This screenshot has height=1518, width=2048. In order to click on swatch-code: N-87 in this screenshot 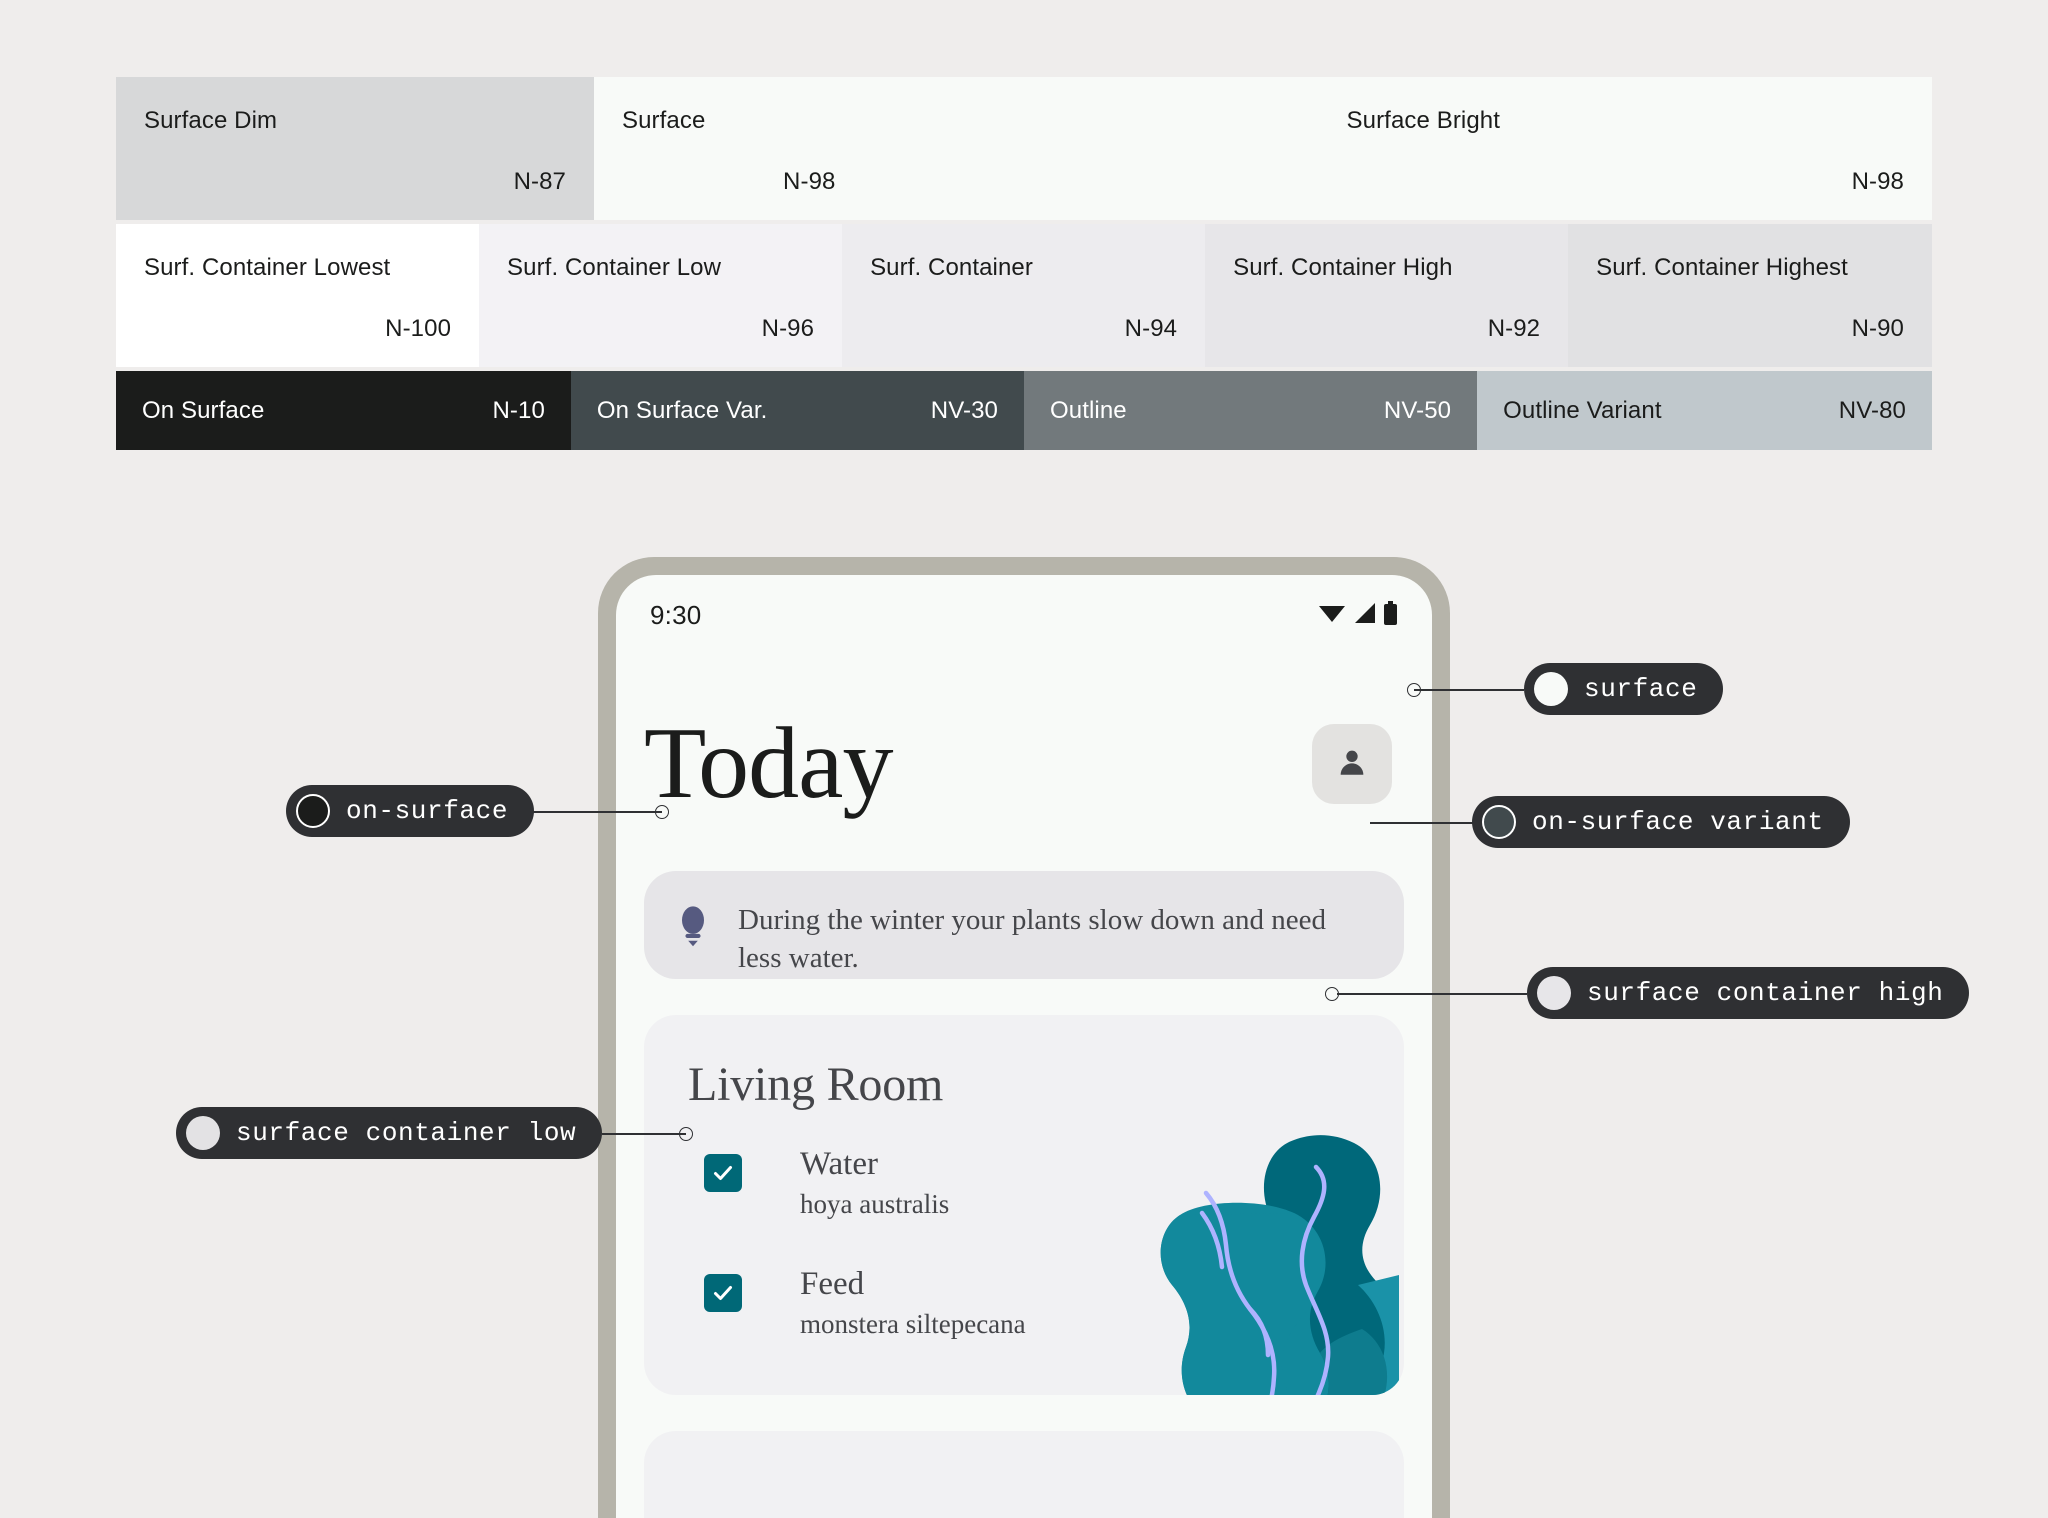, I will do `click(539, 181)`.